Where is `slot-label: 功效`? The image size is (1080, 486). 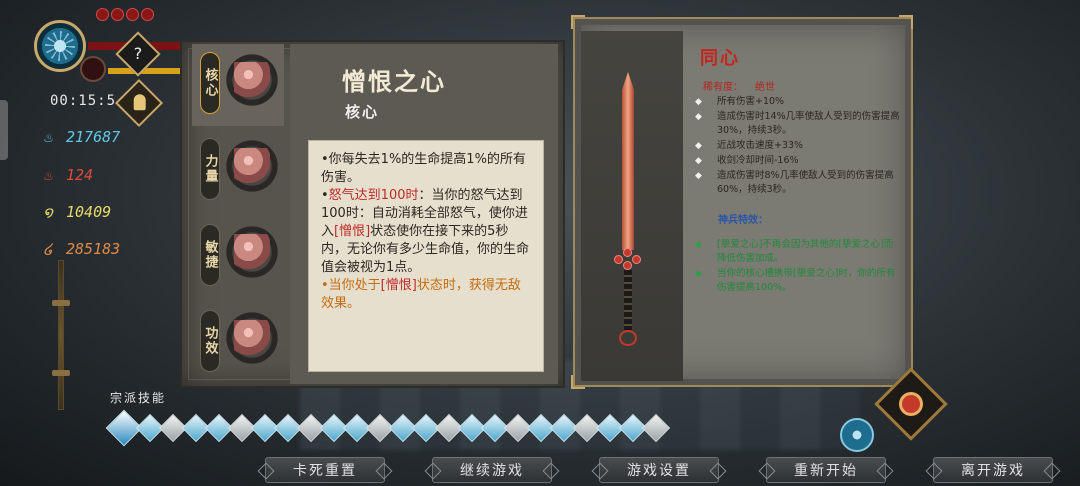
slot-label: 功效 is located at coordinates (210, 341).